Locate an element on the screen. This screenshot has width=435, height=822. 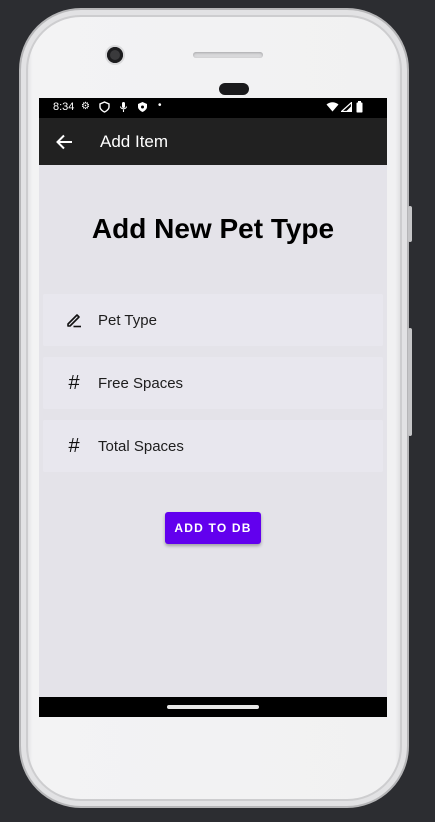
app-bar: Add Item is located at coordinates (213, 141).